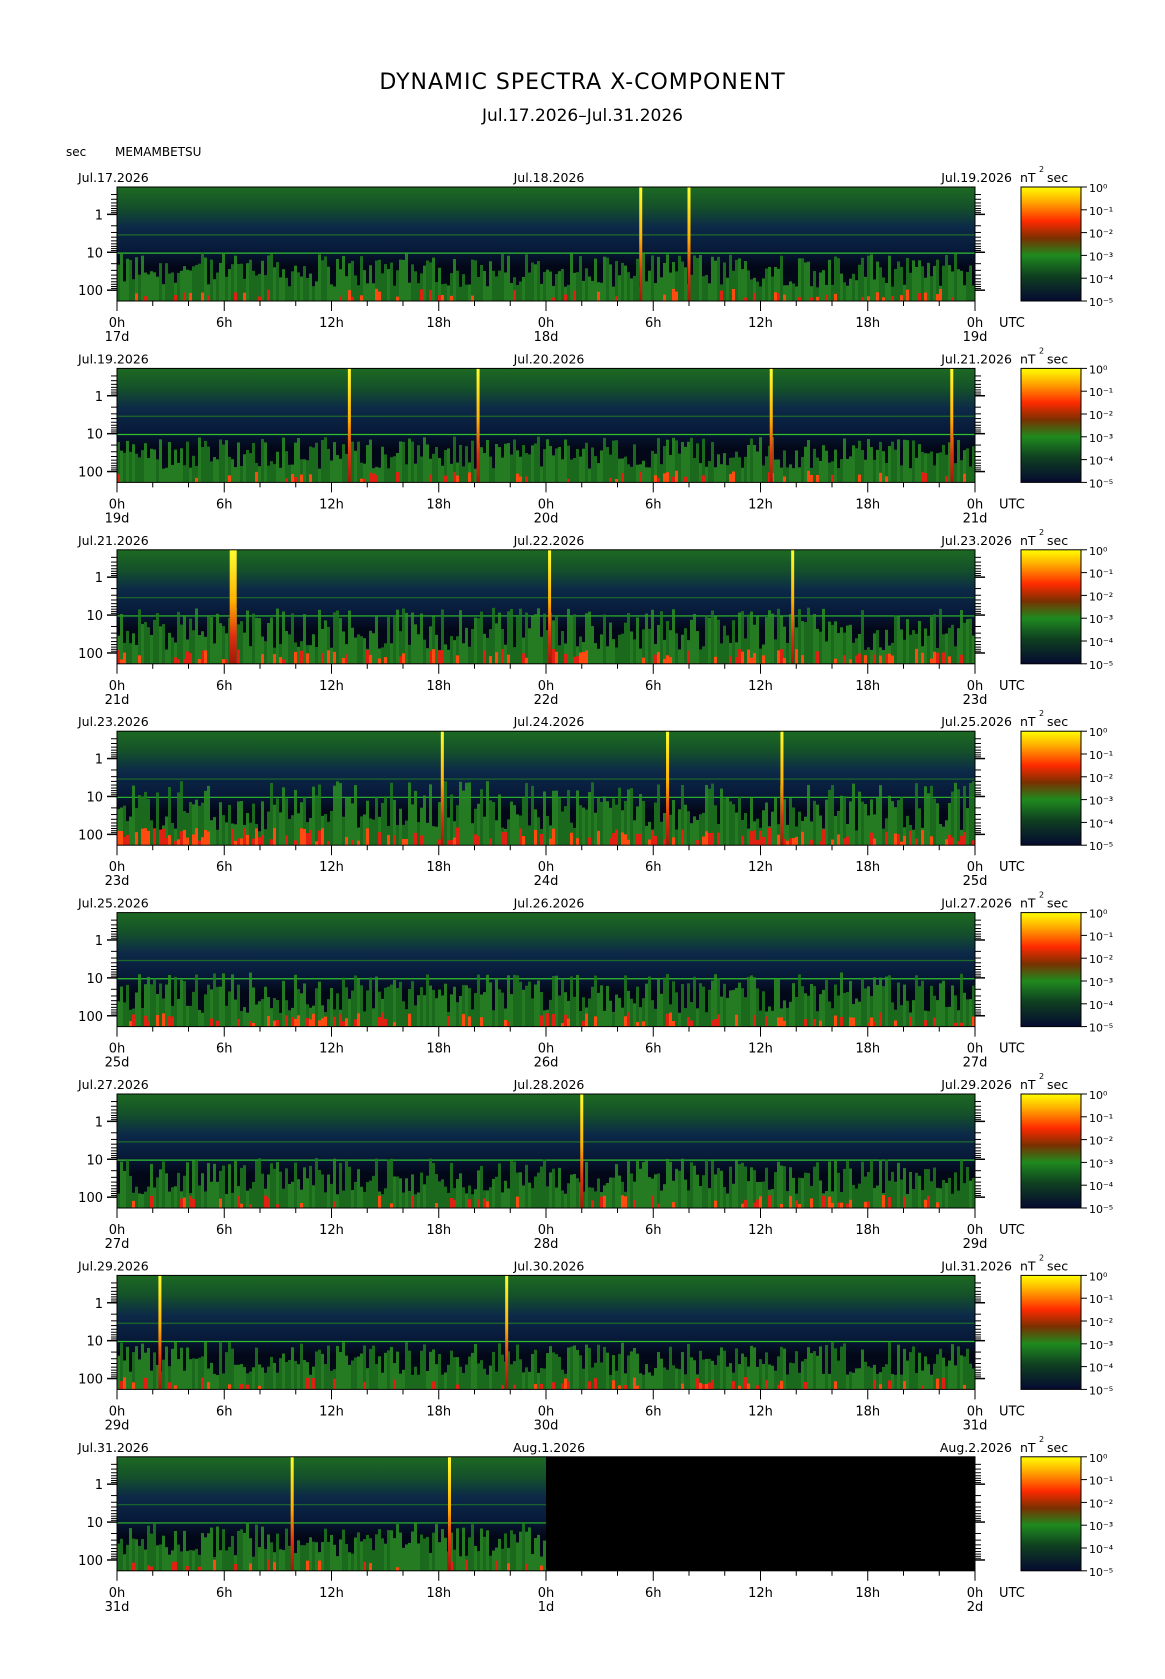 This screenshot has height=1679, width=1165. What do you see at coordinates (90, 1561) in the screenshot?
I see `y-tick-label: 100` at bounding box center [90, 1561].